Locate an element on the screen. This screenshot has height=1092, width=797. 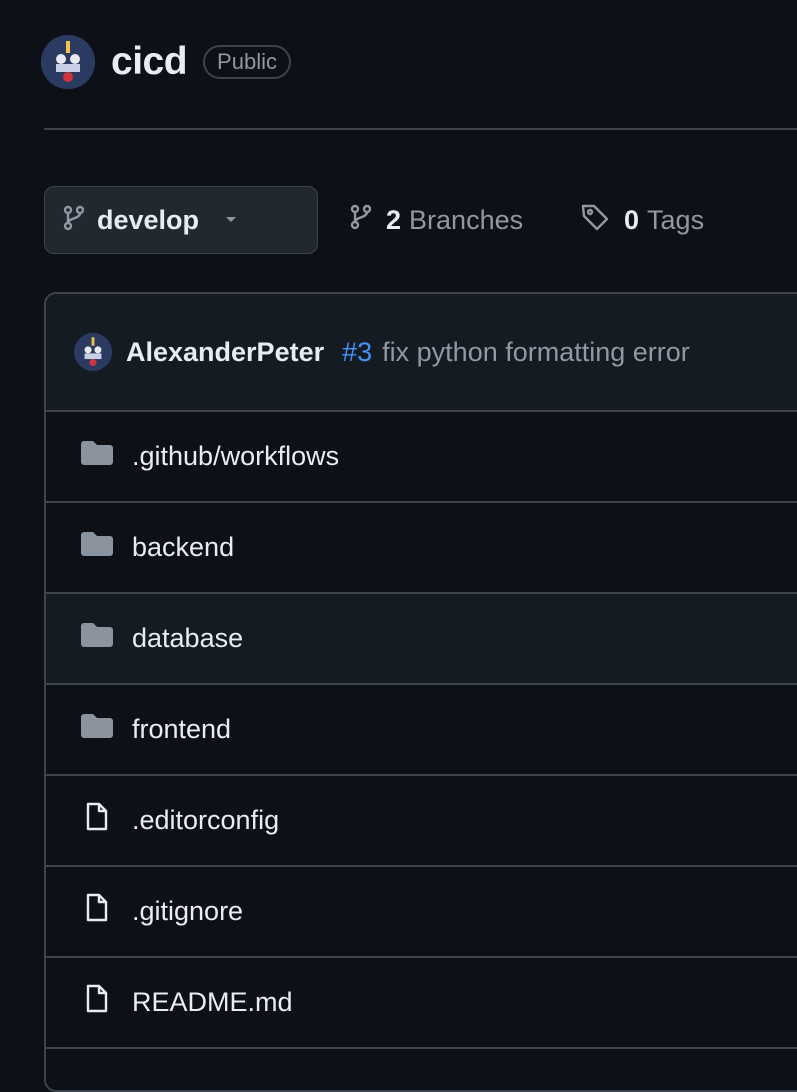
owner-avatar is located at coordinates (68, 62).